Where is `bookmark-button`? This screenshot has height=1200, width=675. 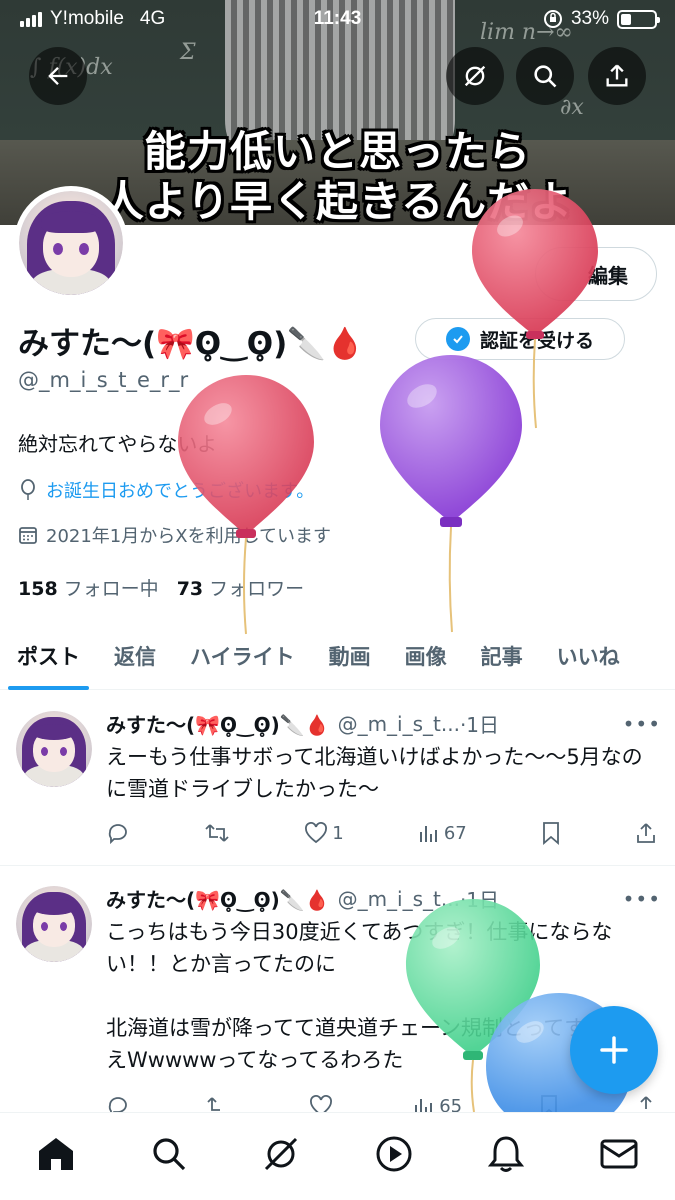
bookmark-button is located at coordinates (551, 833).